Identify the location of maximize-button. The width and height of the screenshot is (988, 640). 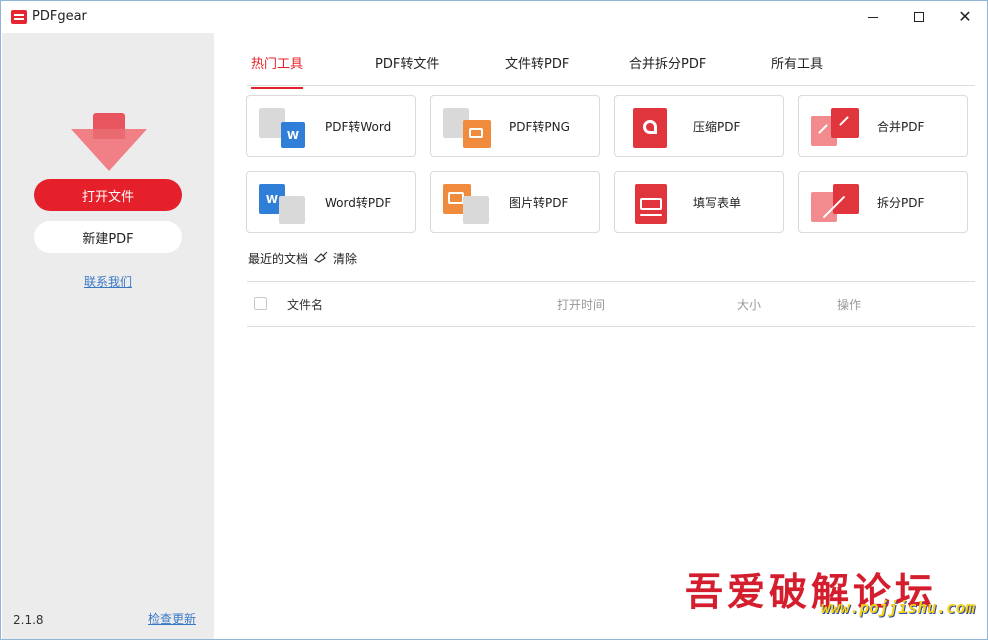
(919, 17).